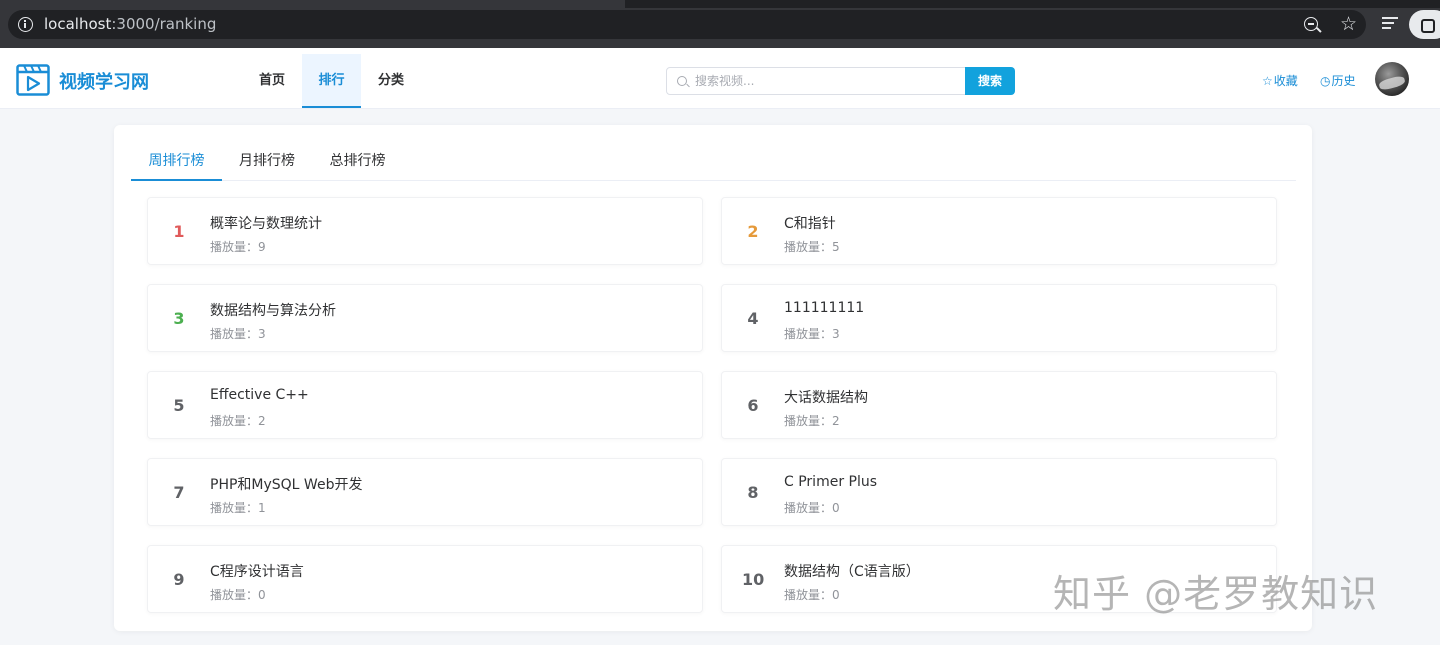 This screenshot has width=1440, height=645. Describe the element at coordinates (1392, 79) in the screenshot. I see `user-avatar` at that location.